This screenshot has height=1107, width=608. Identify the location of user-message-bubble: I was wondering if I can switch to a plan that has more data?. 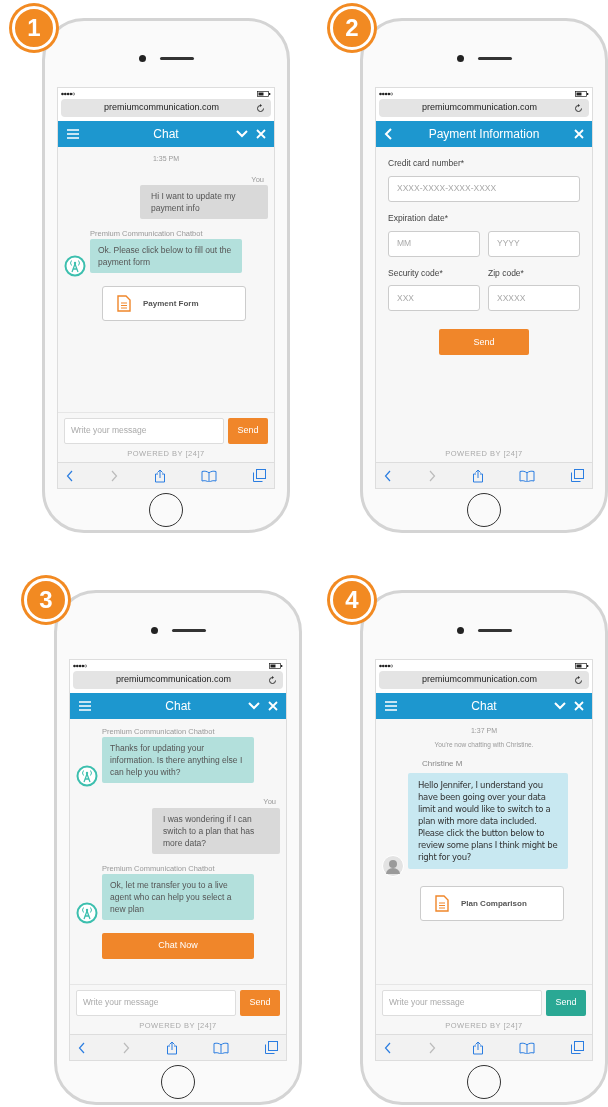
(216, 830).